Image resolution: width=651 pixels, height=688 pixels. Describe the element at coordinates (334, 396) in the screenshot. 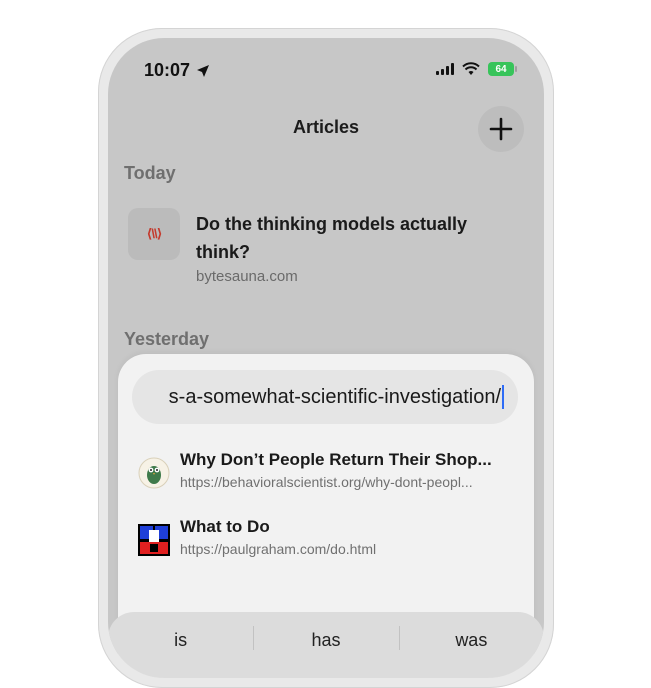

I see `url-input-value: s-a-somewhat-scientific-investigation/` at that location.